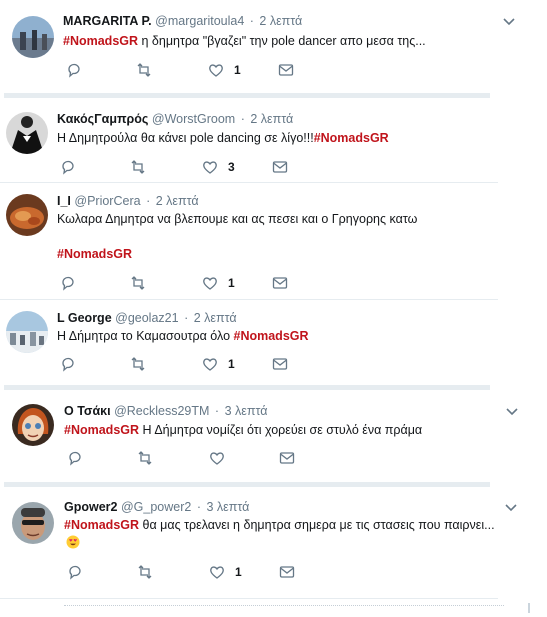 The width and height of the screenshot is (547, 617). Describe the element at coordinates (199, 21) in the screenshot. I see `user-handle: @margaritoula4` at that location.